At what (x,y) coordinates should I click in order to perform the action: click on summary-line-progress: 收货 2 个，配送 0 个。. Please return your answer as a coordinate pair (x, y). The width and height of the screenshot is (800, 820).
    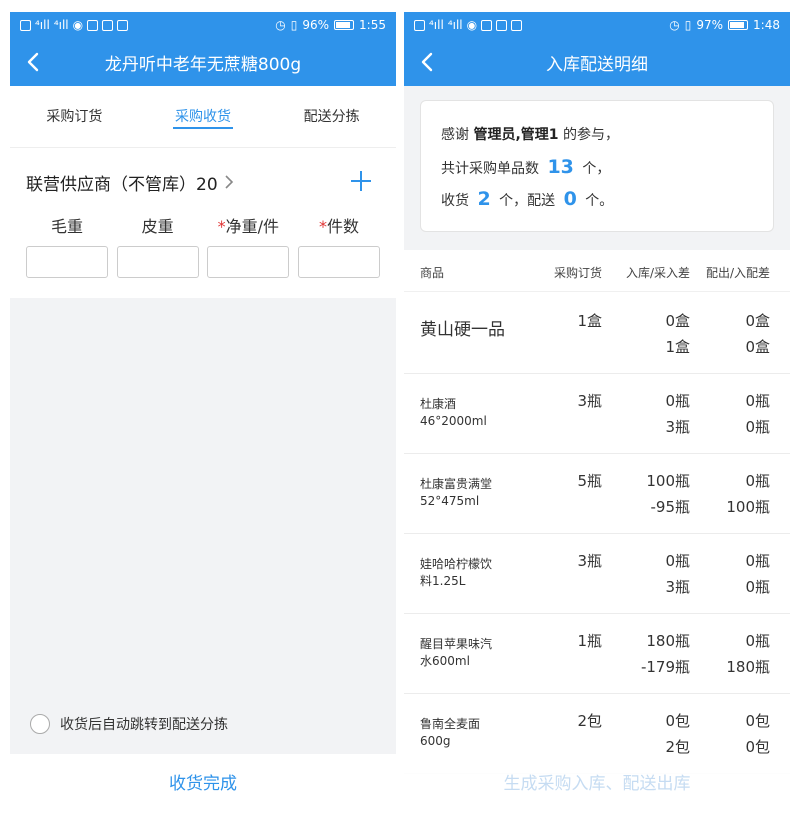
    Looking at the image, I should click on (597, 199).